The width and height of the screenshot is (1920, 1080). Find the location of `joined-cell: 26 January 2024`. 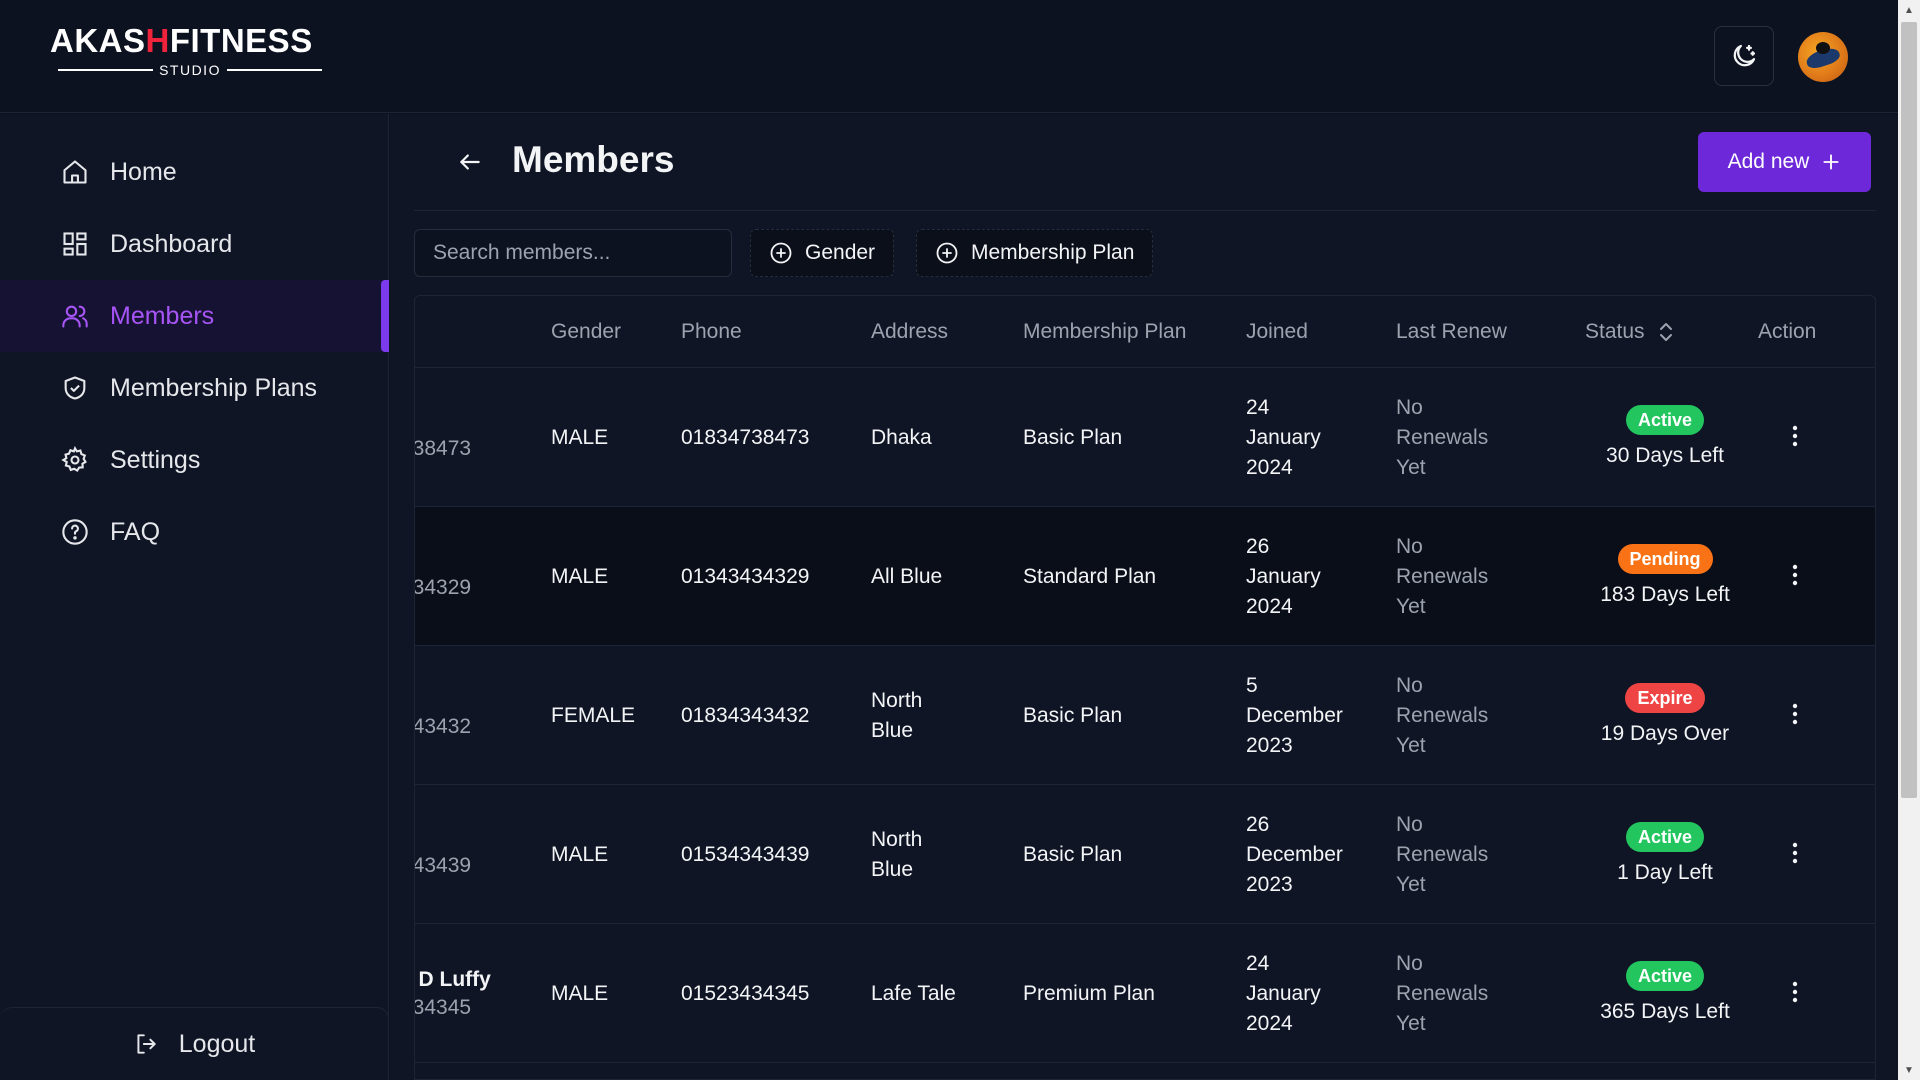

joined-cell: 26 January 2024 is located at coordinates (1283, 576).